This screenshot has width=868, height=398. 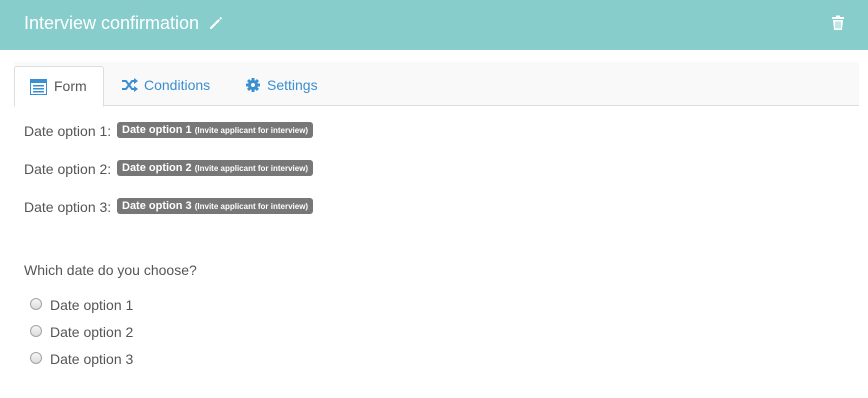 I want to click on tab-conditions: Conditions, so click(x=174, y=86).